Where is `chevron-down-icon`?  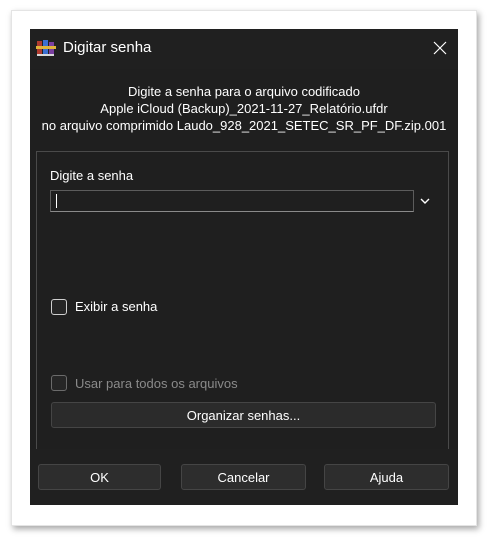 chevron-down-icon is located at coordinates (425, 201).